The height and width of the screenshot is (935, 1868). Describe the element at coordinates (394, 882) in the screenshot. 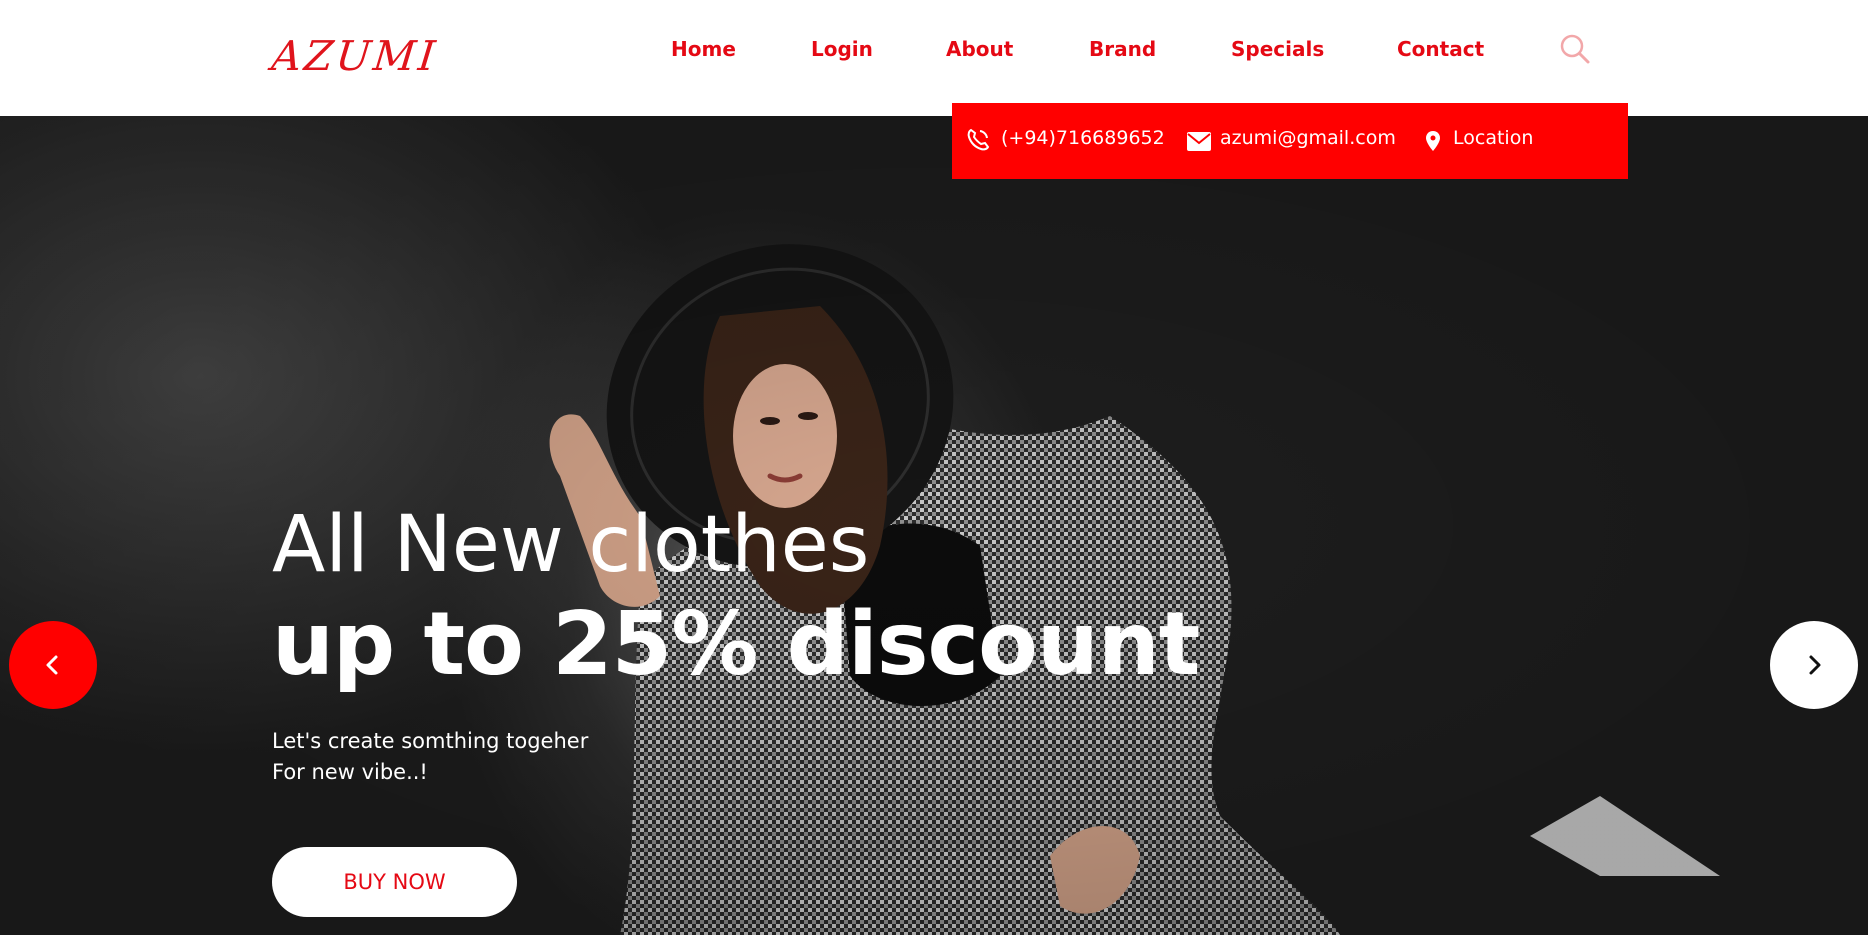

I see `buy-now-button: BUY NOW` at that location.